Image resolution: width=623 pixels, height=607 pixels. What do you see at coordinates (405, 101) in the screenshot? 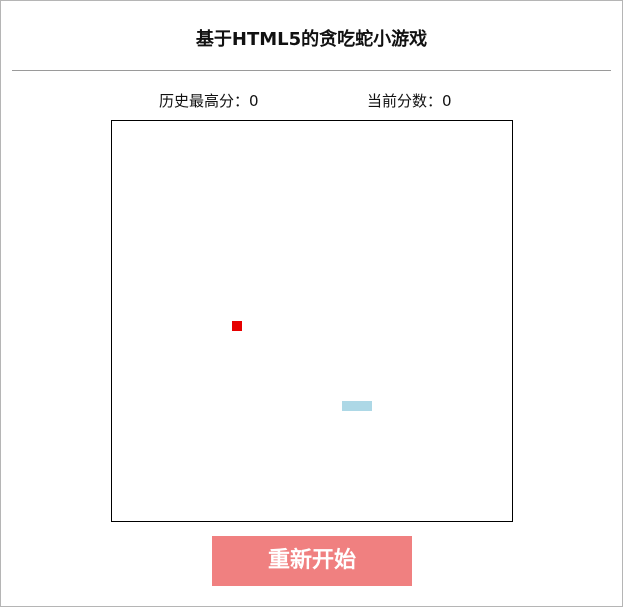
I see `current-score-label: 当前分数：` at bounding box center [405, 101].